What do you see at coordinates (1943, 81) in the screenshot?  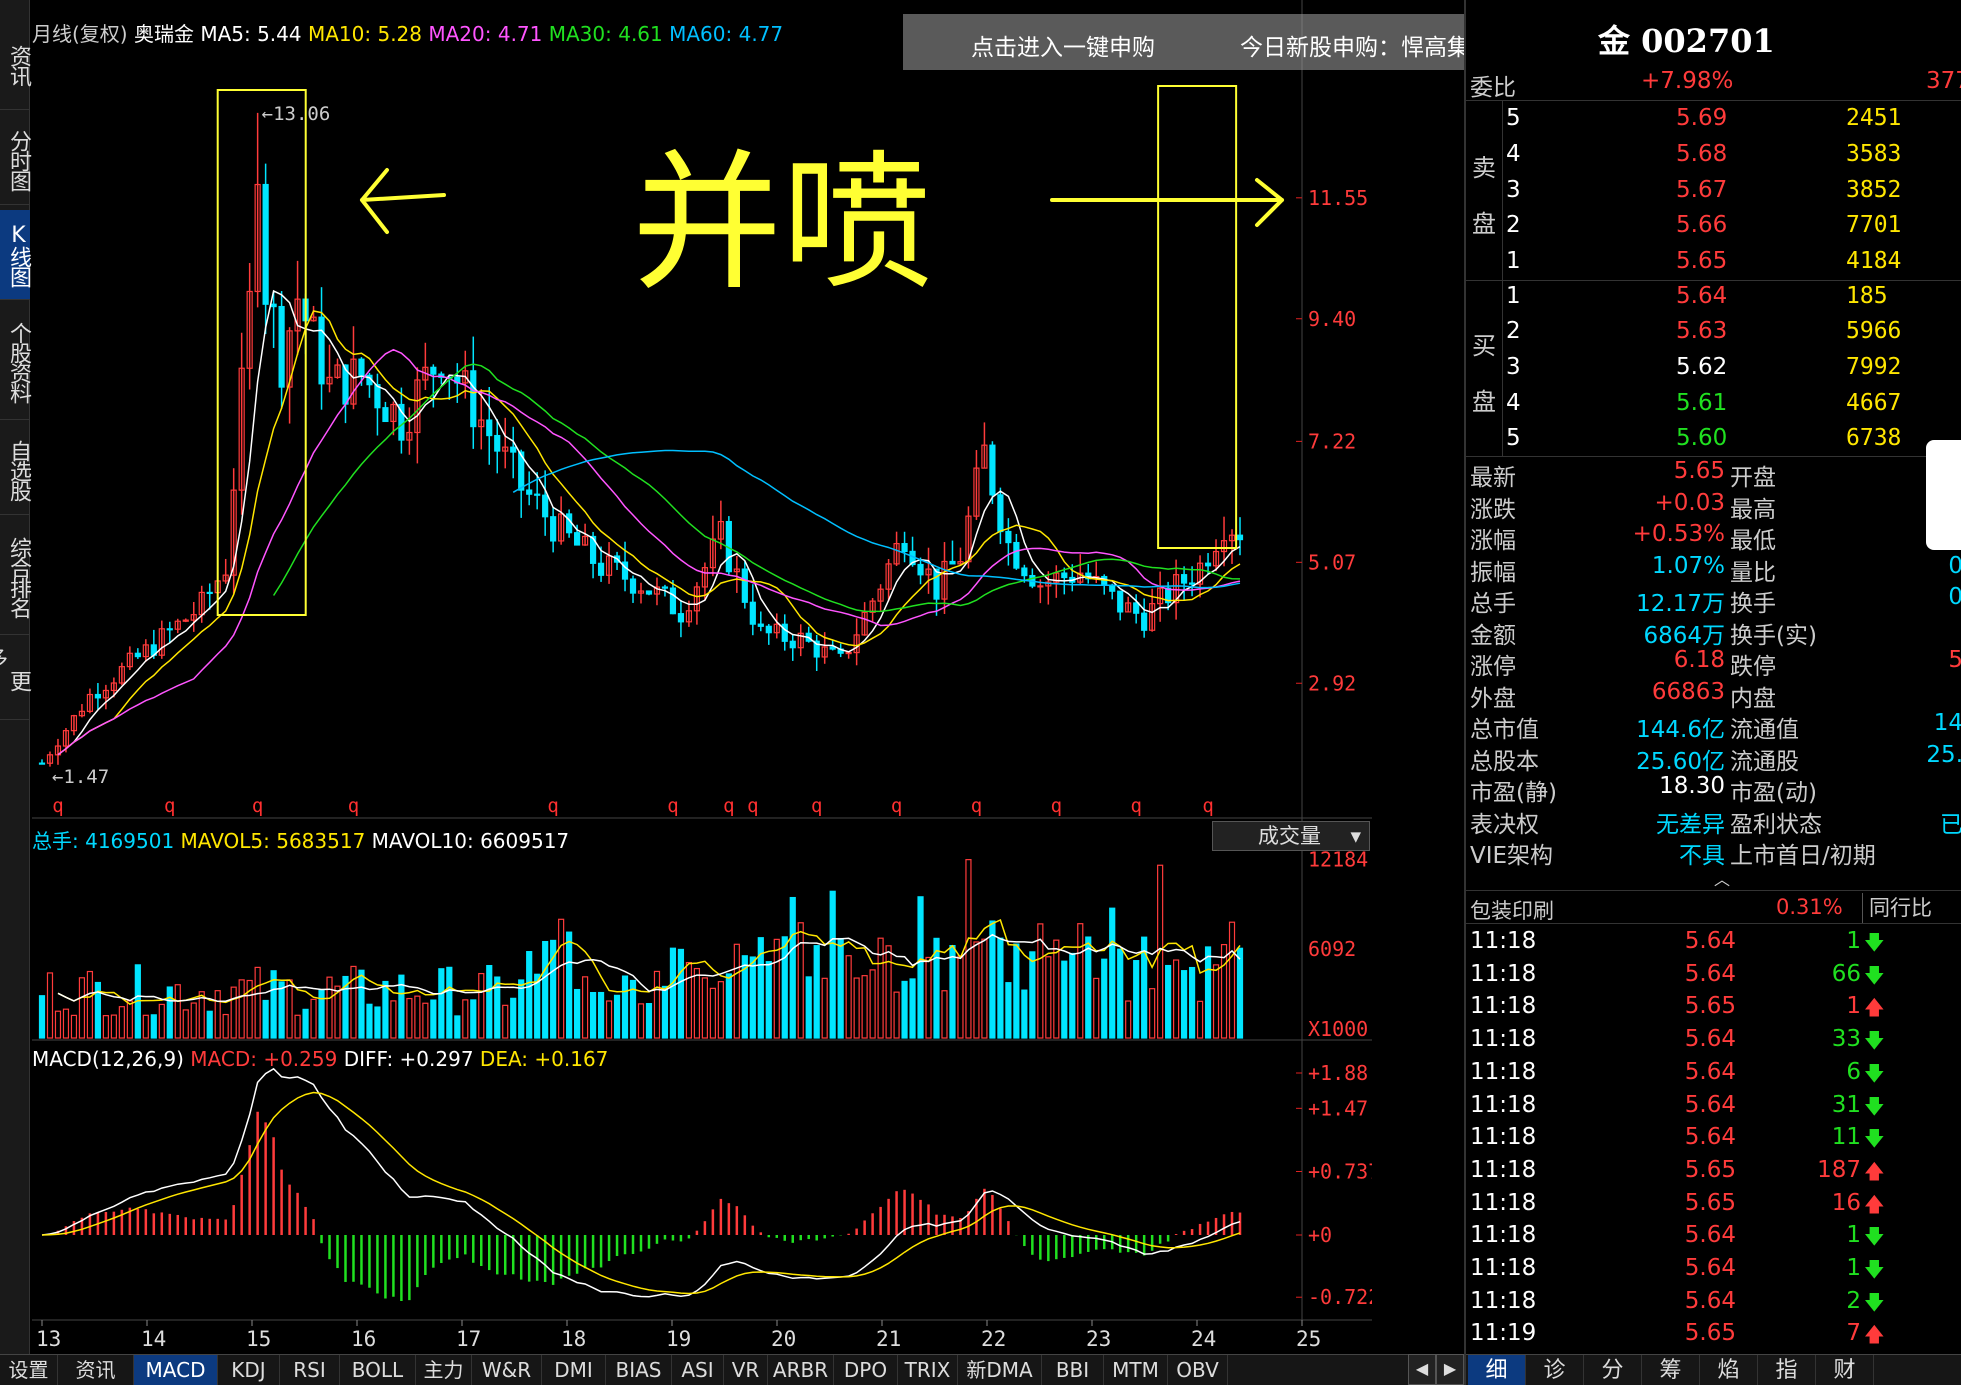 I see `weibi-right: 377` at bounding box center [1943, 81].